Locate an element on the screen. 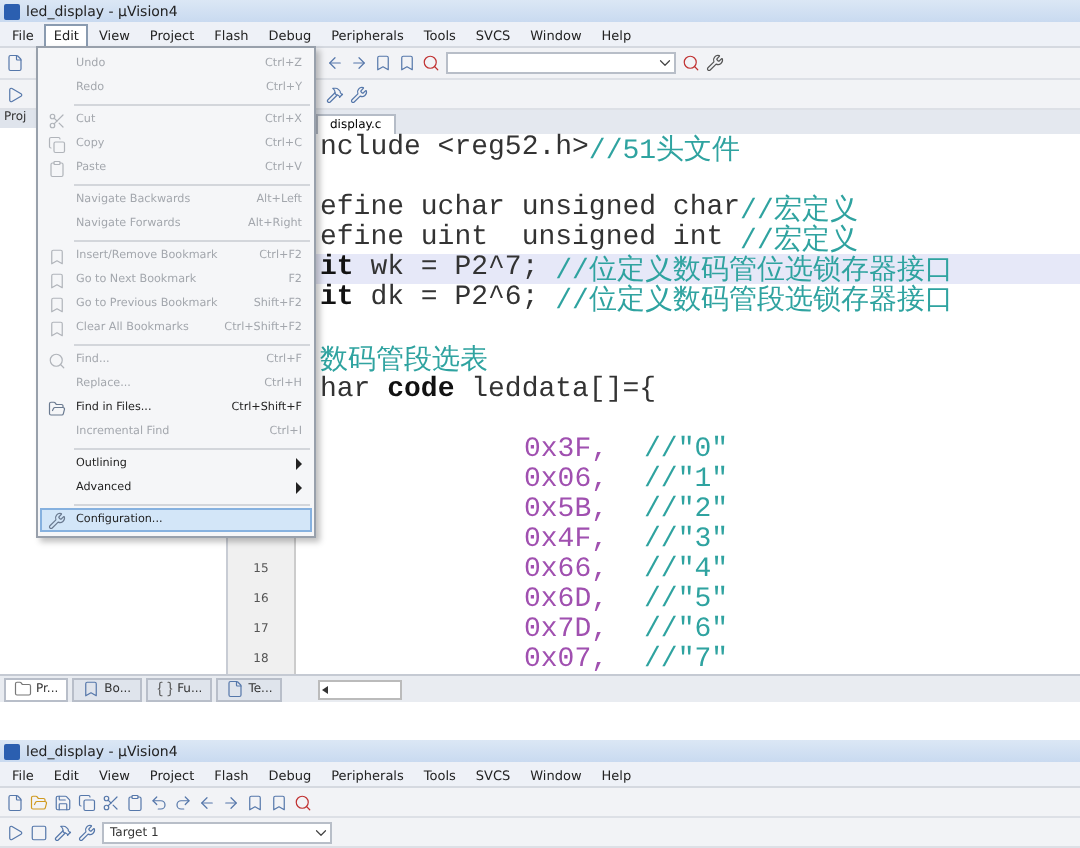 This screenshot has width=1080, height=848. code-line: 0x66, //"4" is located at coordinates (626, 569).